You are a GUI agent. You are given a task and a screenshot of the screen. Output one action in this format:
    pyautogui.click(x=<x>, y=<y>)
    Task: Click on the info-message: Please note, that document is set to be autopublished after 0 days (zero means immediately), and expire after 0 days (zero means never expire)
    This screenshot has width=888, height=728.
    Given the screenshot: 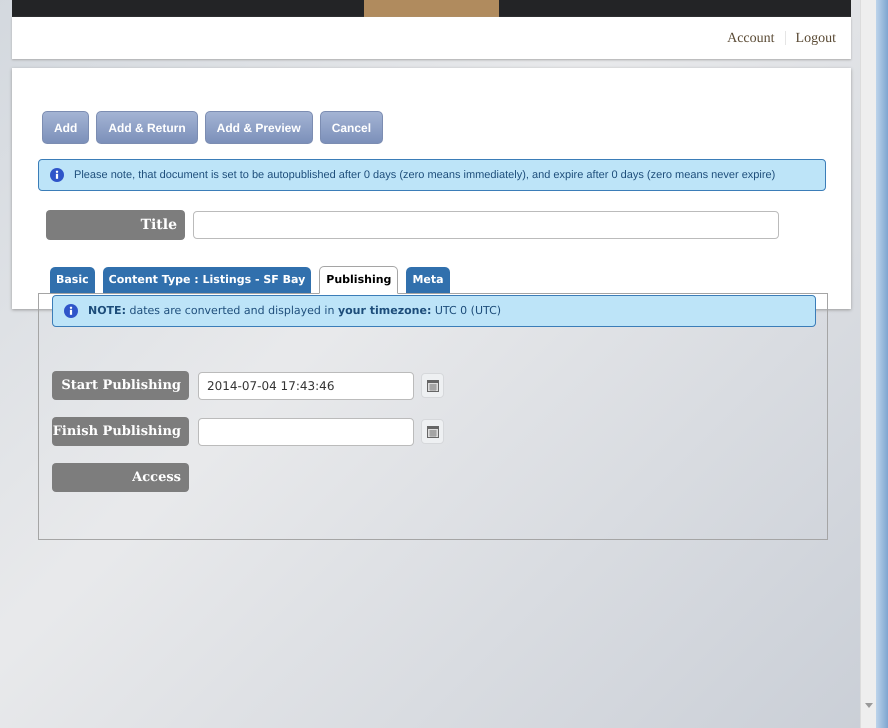 What is the action you would take?
    pyautogui.click(x=425, y=175)
    